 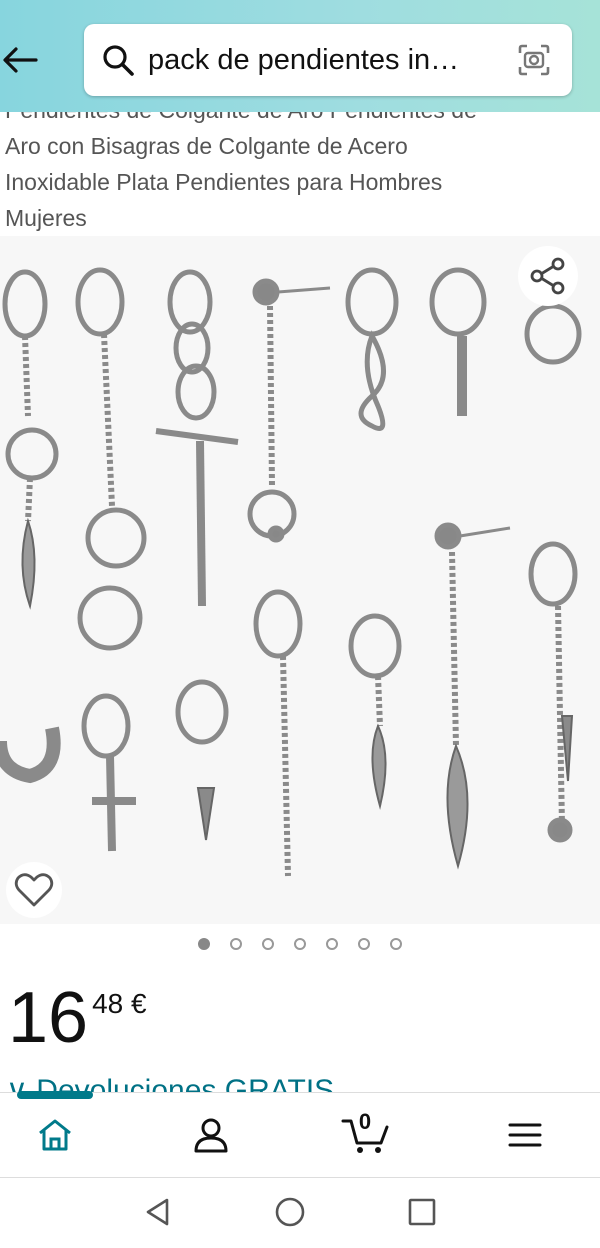 I want to click on triangle-back-icon, so click(x=157, y=1212).